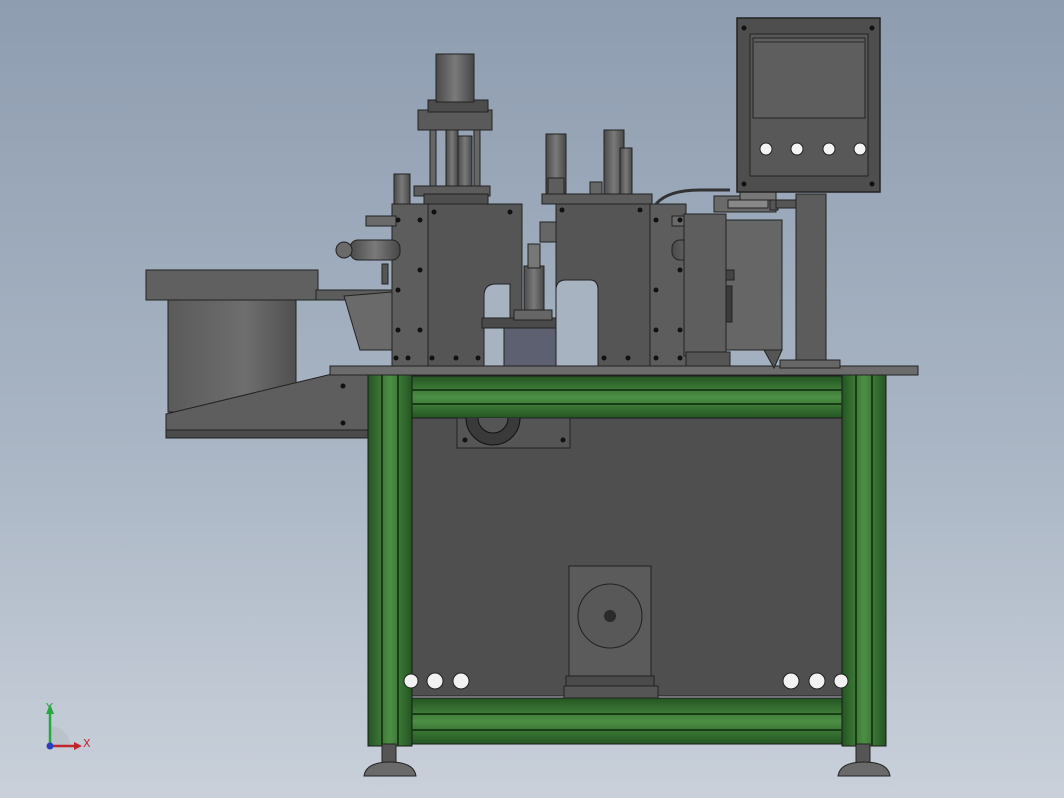 The width and height of the screenshot is (1064, 798). I want to click on axis-triad: Y X, so click(68, 725).